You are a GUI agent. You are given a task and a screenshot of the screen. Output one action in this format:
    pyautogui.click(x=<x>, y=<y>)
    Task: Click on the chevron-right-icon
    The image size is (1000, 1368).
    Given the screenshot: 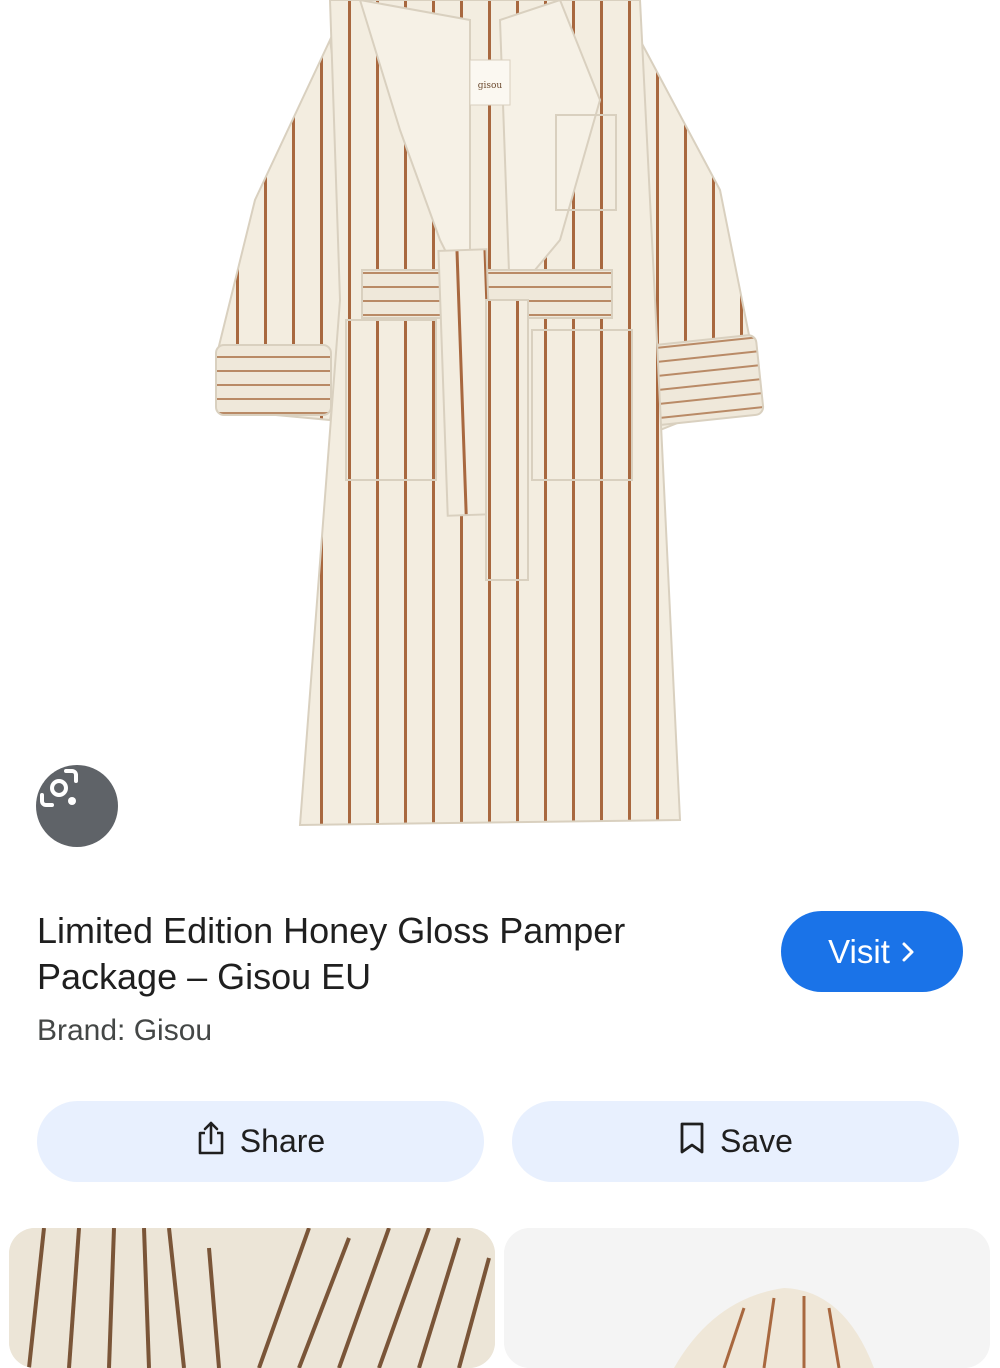 What is the action you would take?
    pyautogui.click(x=908, y=952)
    